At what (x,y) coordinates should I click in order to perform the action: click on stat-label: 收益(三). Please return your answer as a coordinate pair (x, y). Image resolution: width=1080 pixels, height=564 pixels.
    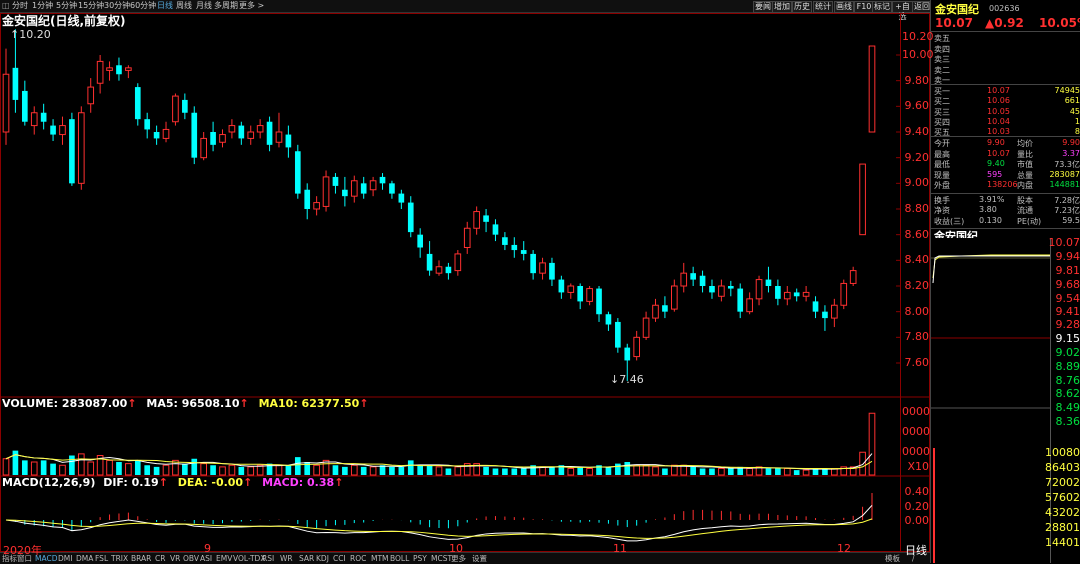
    Looking at the image, I should click on (949, 221).